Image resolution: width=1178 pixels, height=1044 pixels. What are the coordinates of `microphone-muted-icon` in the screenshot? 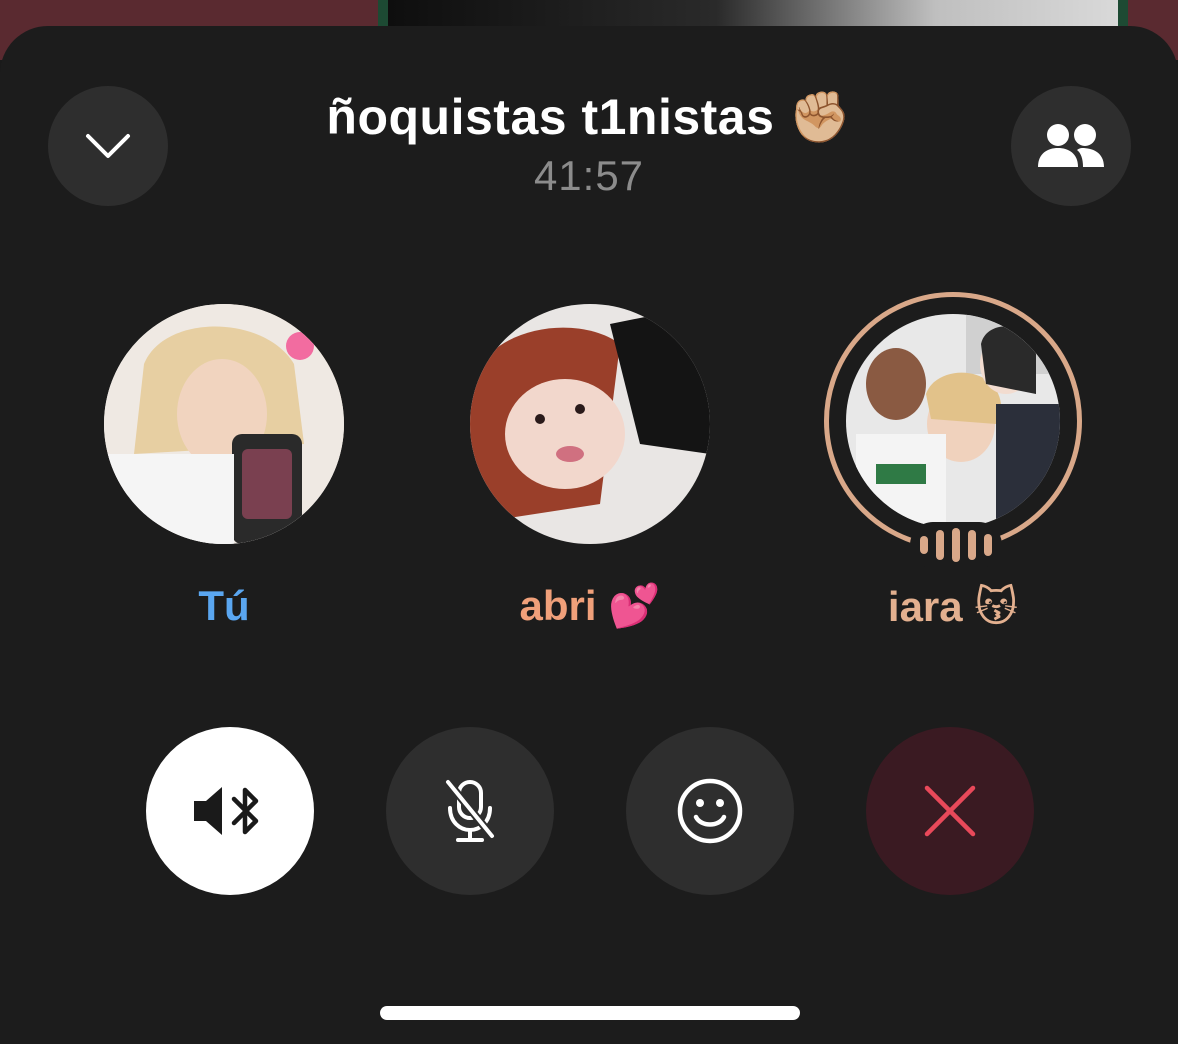 It's located at (470, 810).